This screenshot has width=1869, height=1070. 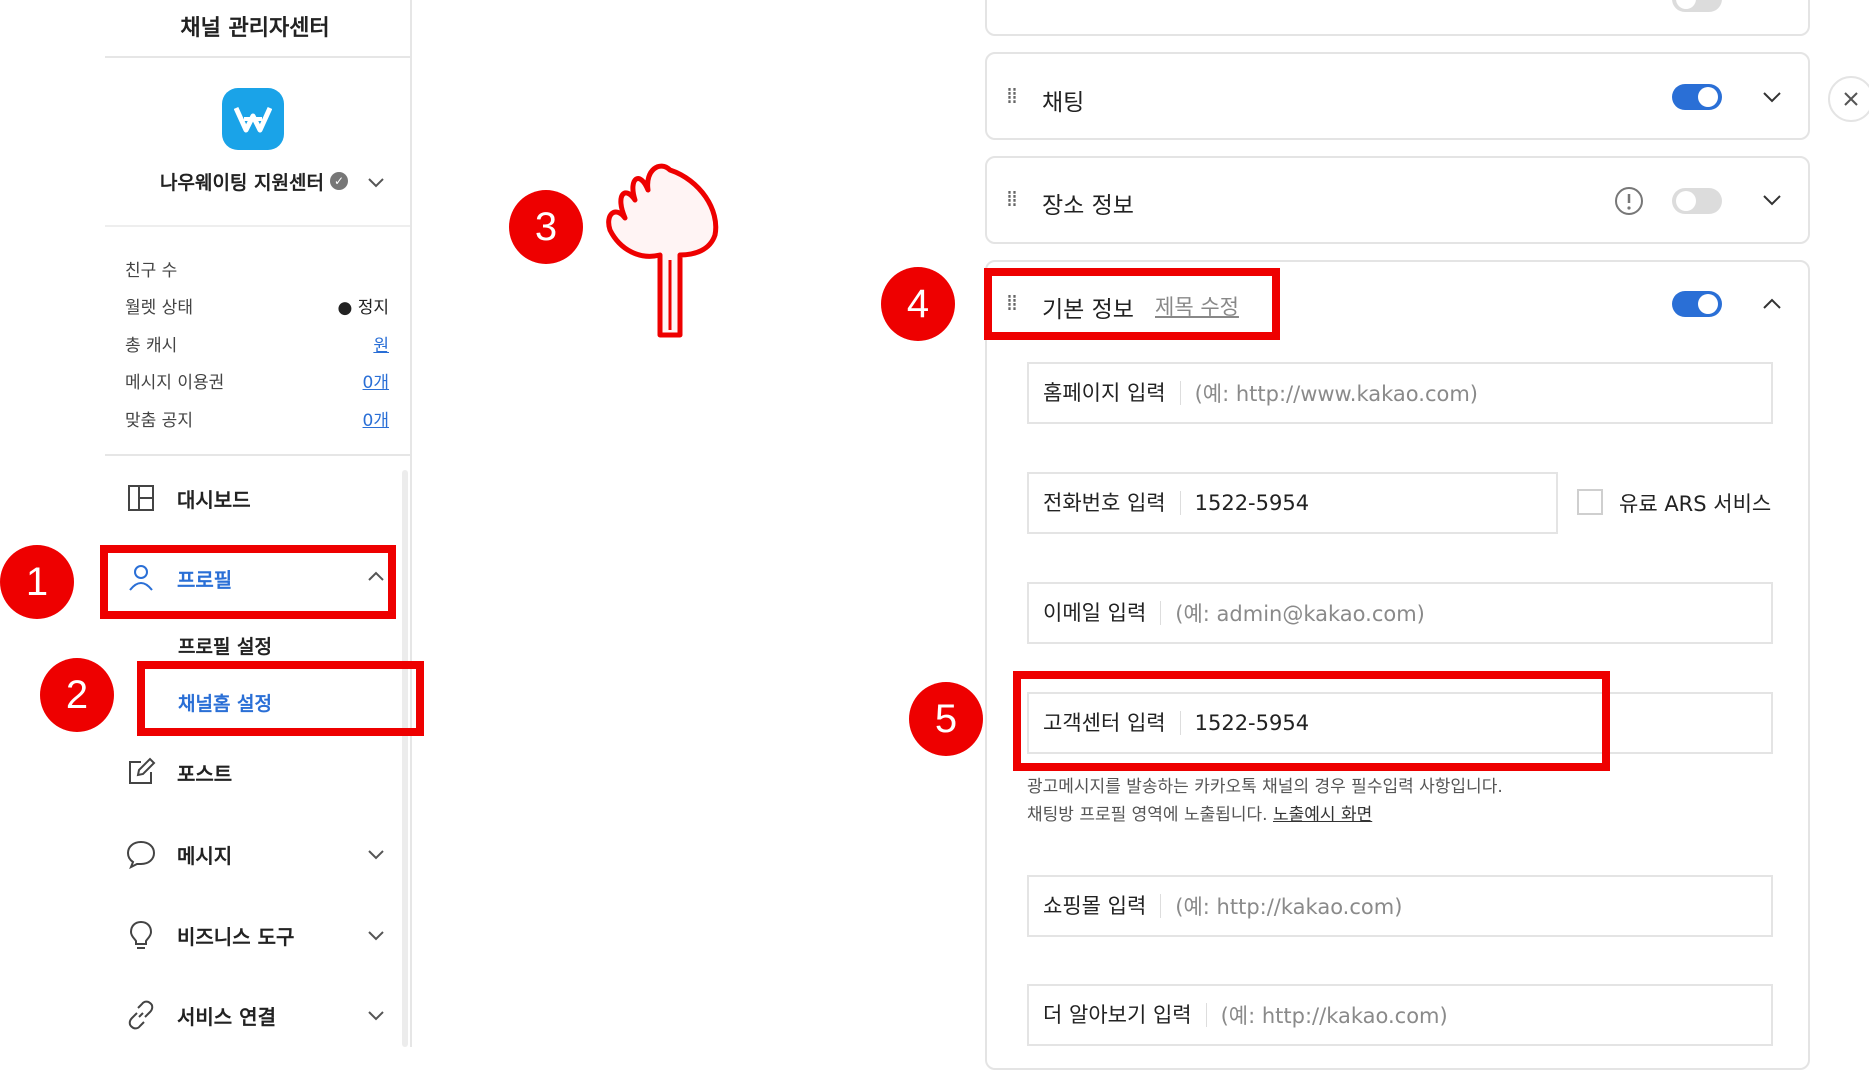 What do you see at coordinates (1590, 502) in the screenshot?
I see `paid-ars-checkbox` at bounding box center [1590, 502].